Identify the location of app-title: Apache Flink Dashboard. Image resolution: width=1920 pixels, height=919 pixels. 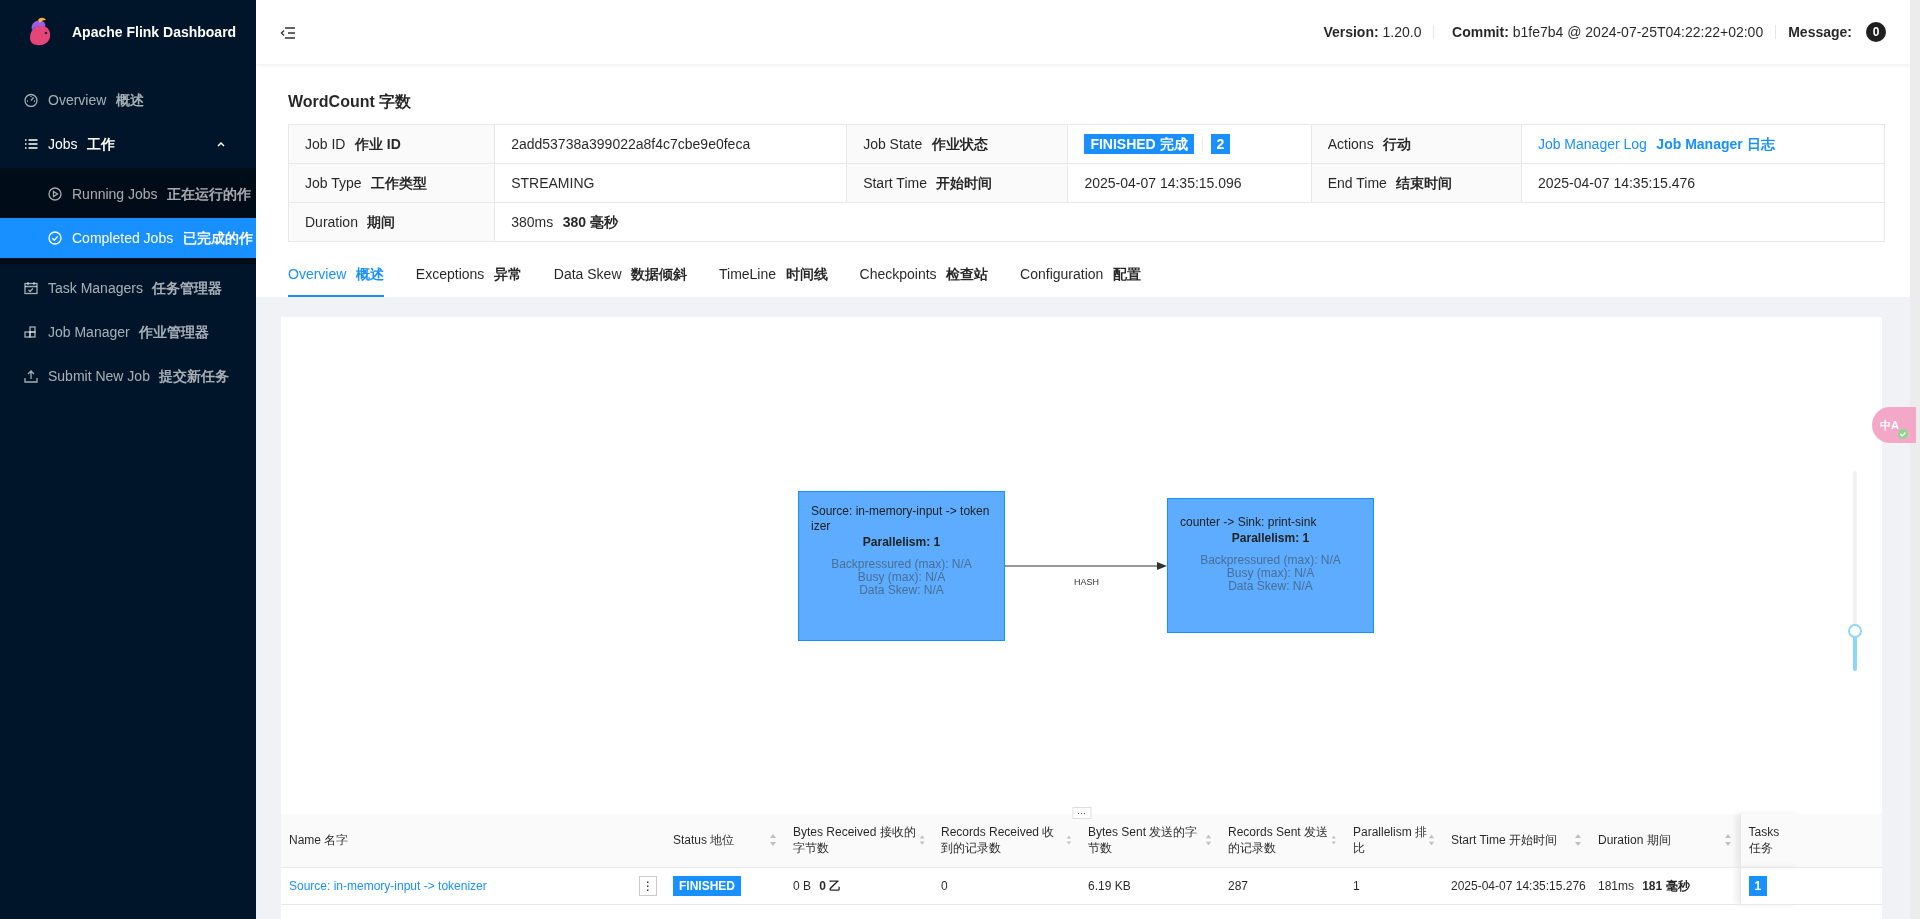
(154, 32).